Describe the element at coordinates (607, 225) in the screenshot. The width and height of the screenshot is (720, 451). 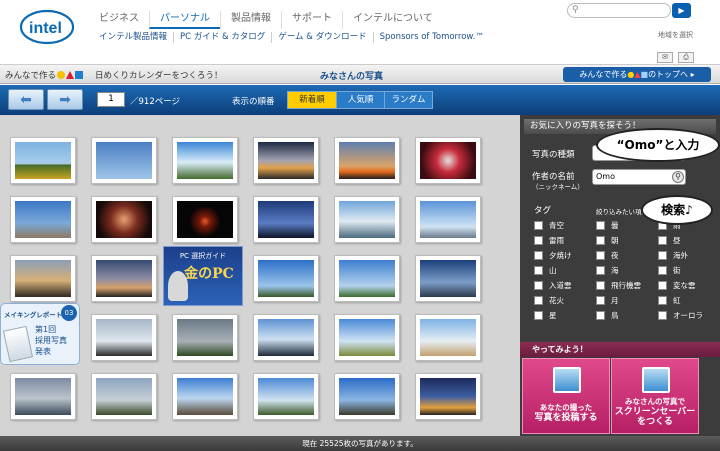
I see `tag-checkbox: 曇` at that location.